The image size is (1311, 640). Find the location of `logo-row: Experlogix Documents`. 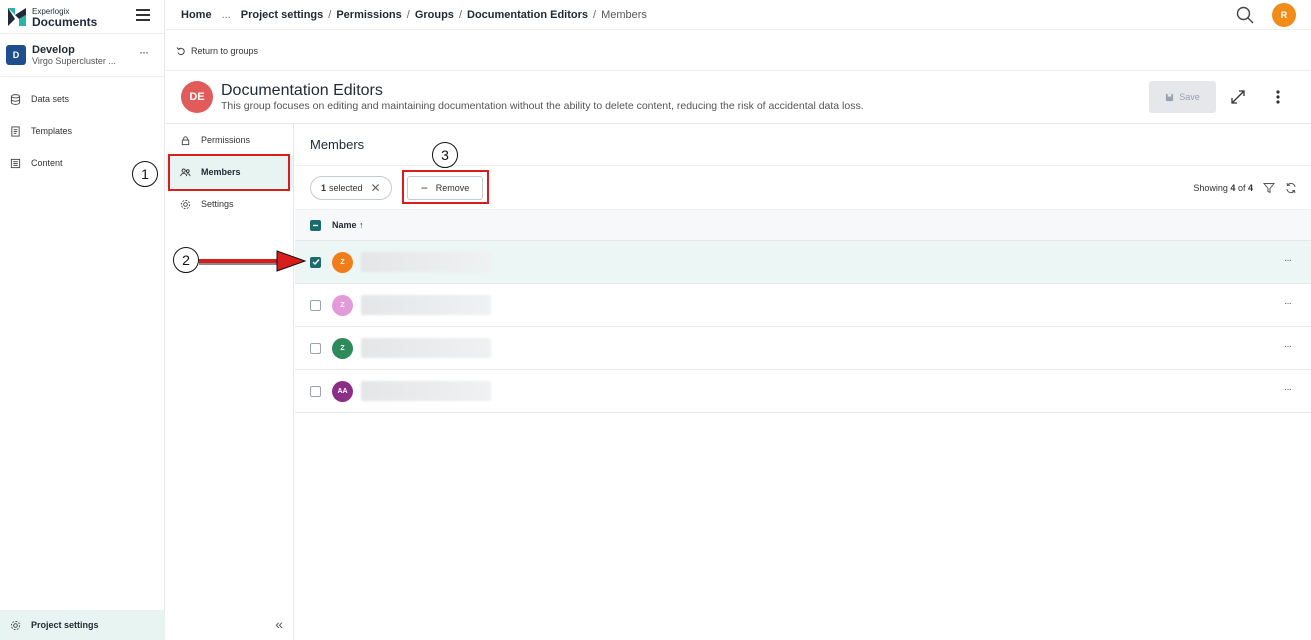

logo-row: Experlogix Documents is located at coordinates (82, 17).